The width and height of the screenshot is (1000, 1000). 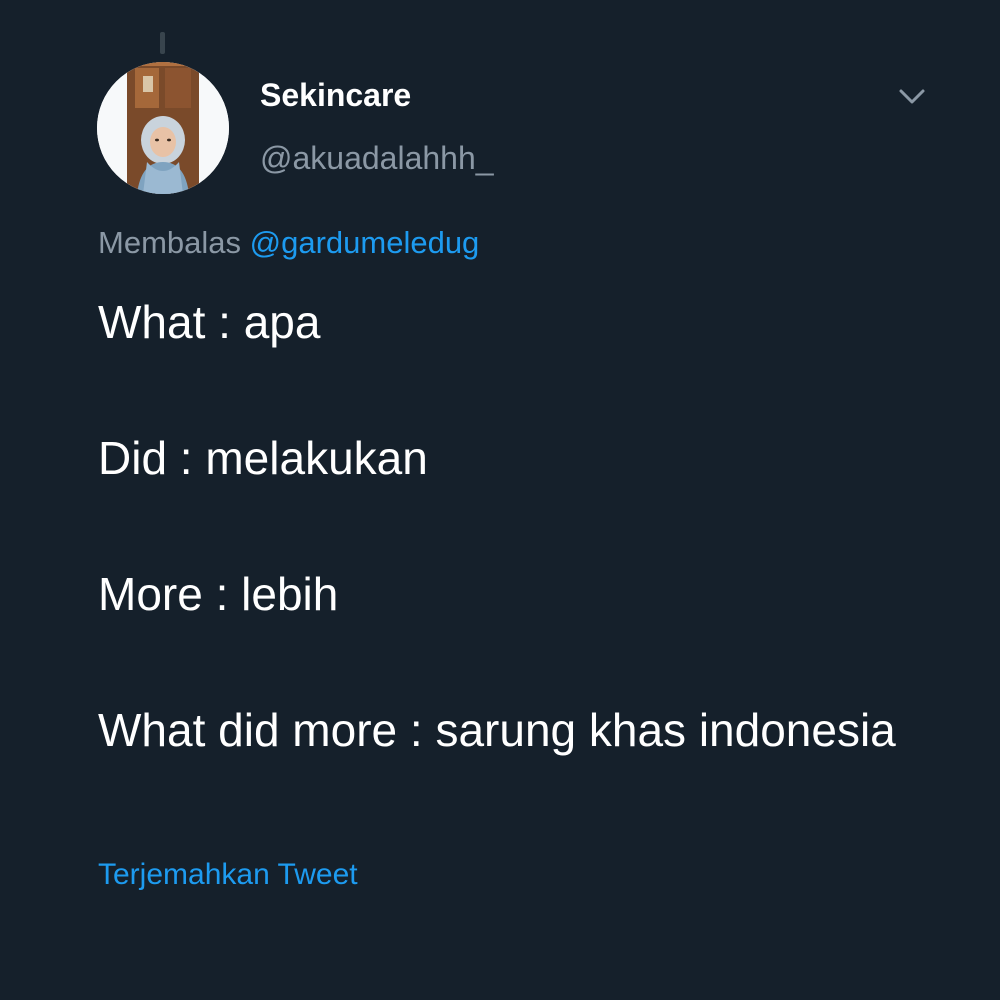 I want to click on reply-mention-link: @gardumeledug, so click(x=365, y=242).